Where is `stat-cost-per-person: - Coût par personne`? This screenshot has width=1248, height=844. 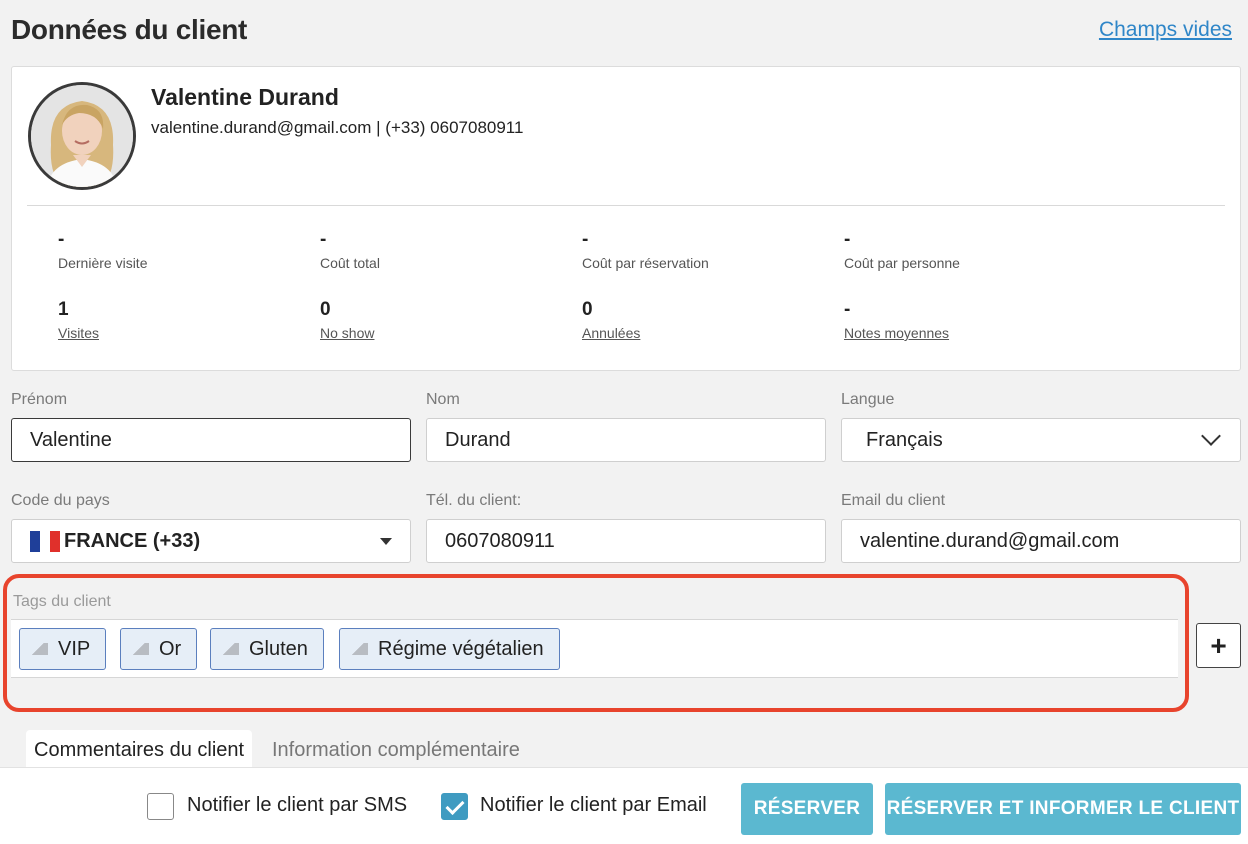
stat-cost-per-person: - Coût par personne is located at coordinates (902, 250).